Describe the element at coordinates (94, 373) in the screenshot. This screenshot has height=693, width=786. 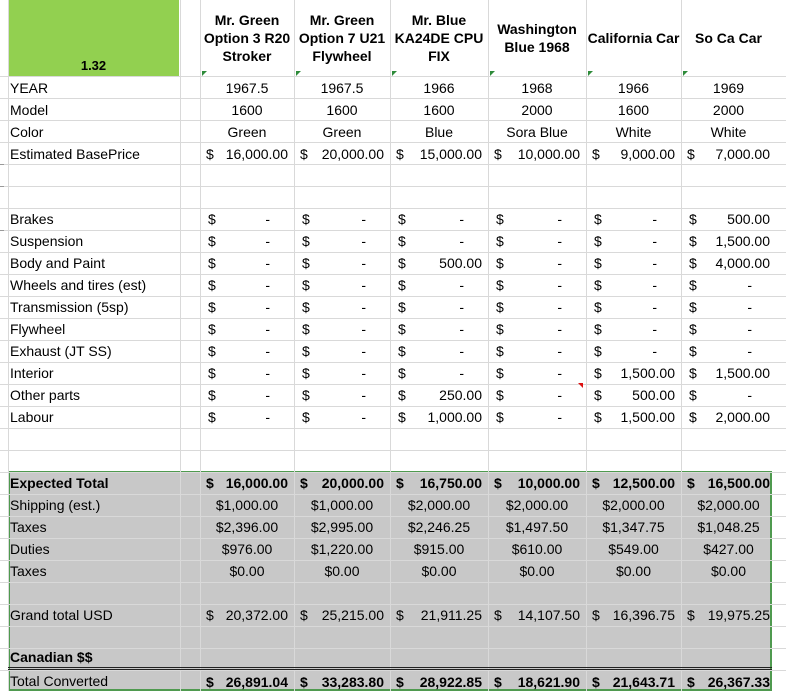
I see `row-label: Interior` at that location.